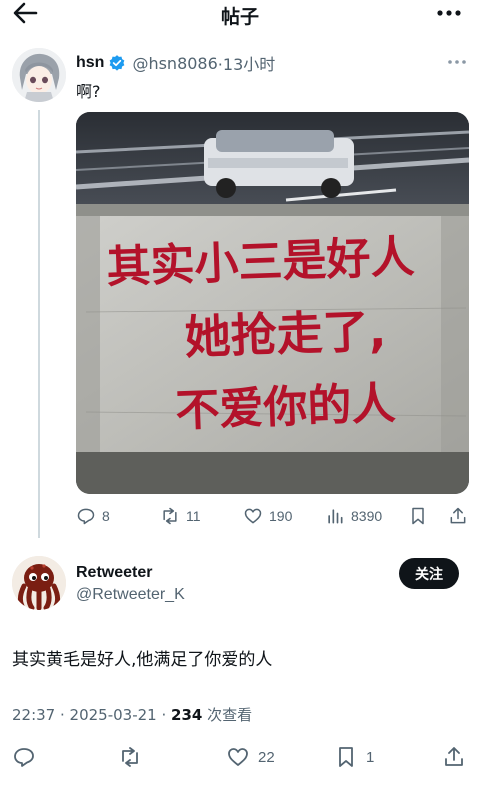 This screenshot has height=794, width=480. I want to click on reply-retweet-button, so click(134, 757).